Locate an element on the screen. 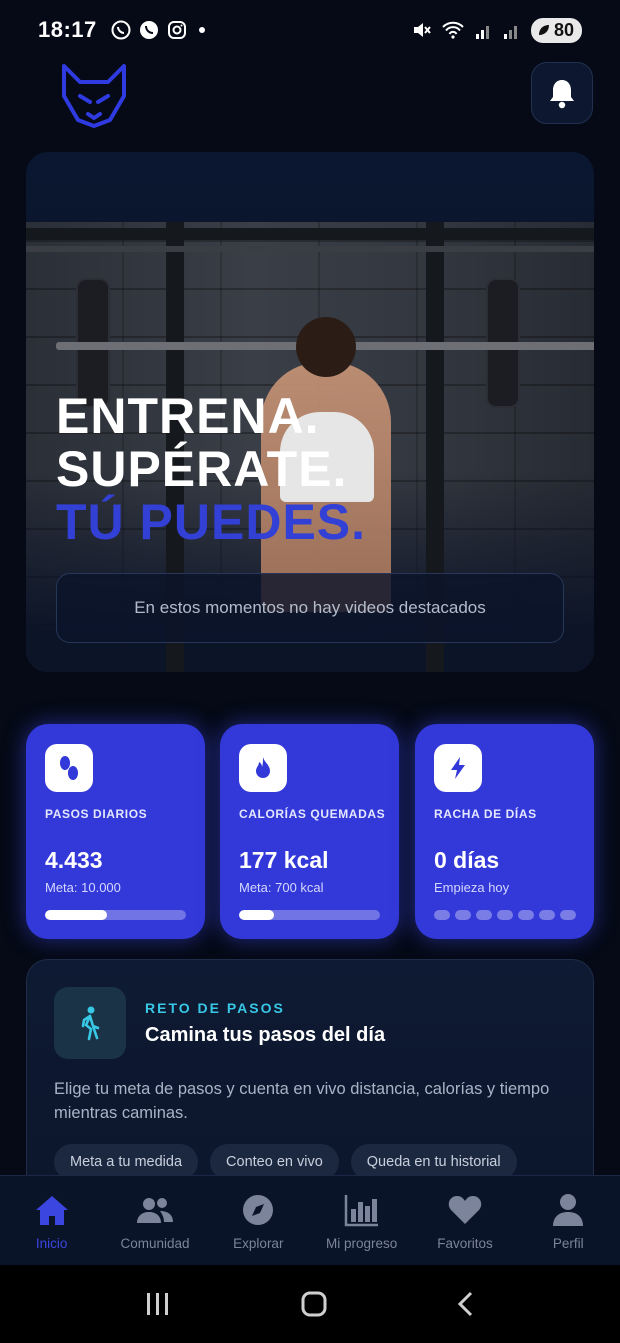  bell-icon is located at coordinates (562, 94).